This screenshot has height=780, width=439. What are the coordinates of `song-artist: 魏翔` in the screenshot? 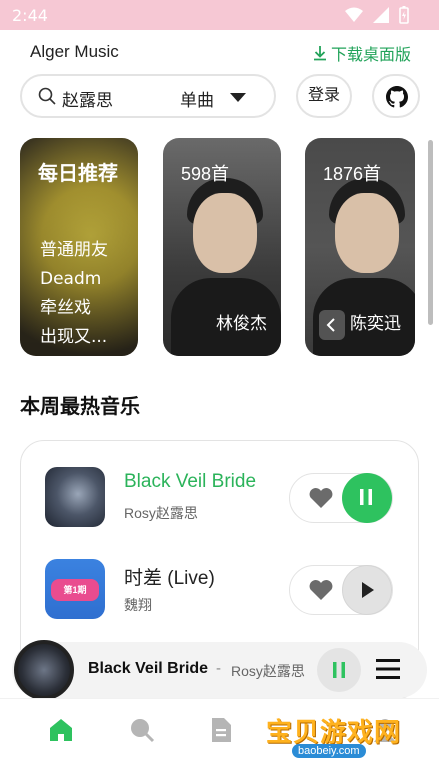 It's located at (138, 605).